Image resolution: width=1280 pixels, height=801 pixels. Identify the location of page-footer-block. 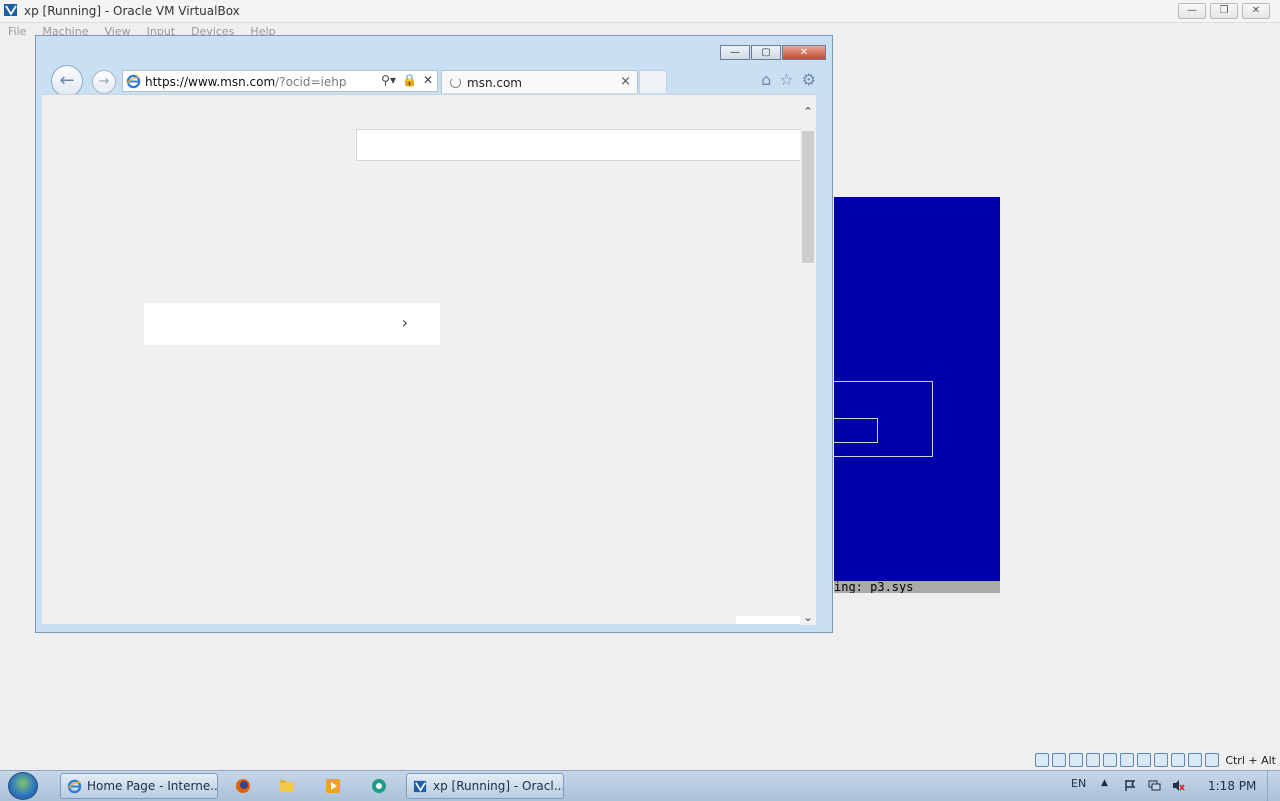
(773, 620).